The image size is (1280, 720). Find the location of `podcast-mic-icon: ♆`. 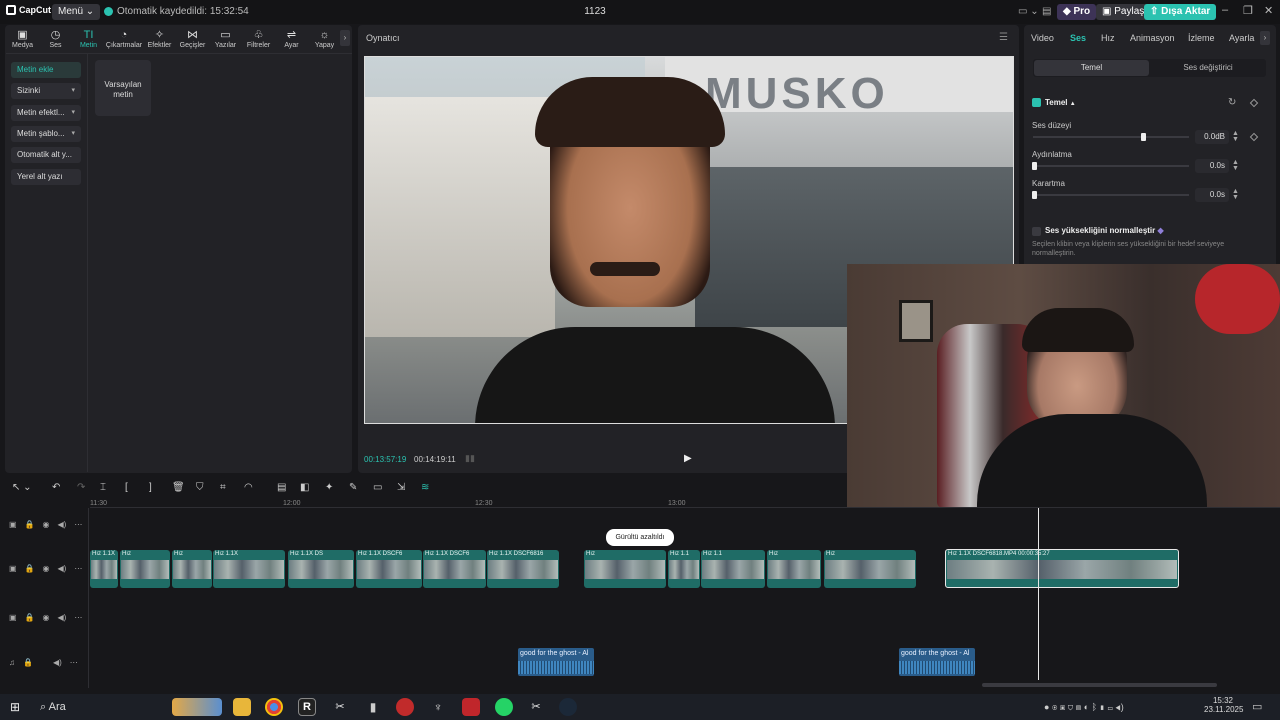

podcast-mic-icon: ♆ is located at coordinates (438, 707).